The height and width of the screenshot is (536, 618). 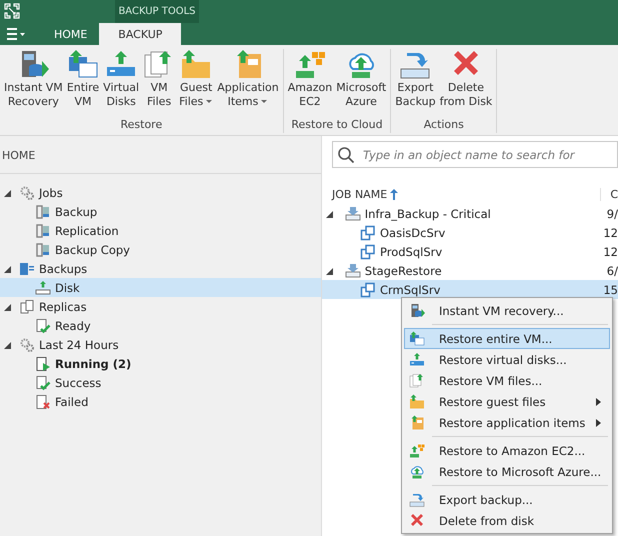 What do you see at coordinates (33, 79) in the screenshot?
I see `ribbon-button: Instant VM Recovery` at bounding box center [33, 79].